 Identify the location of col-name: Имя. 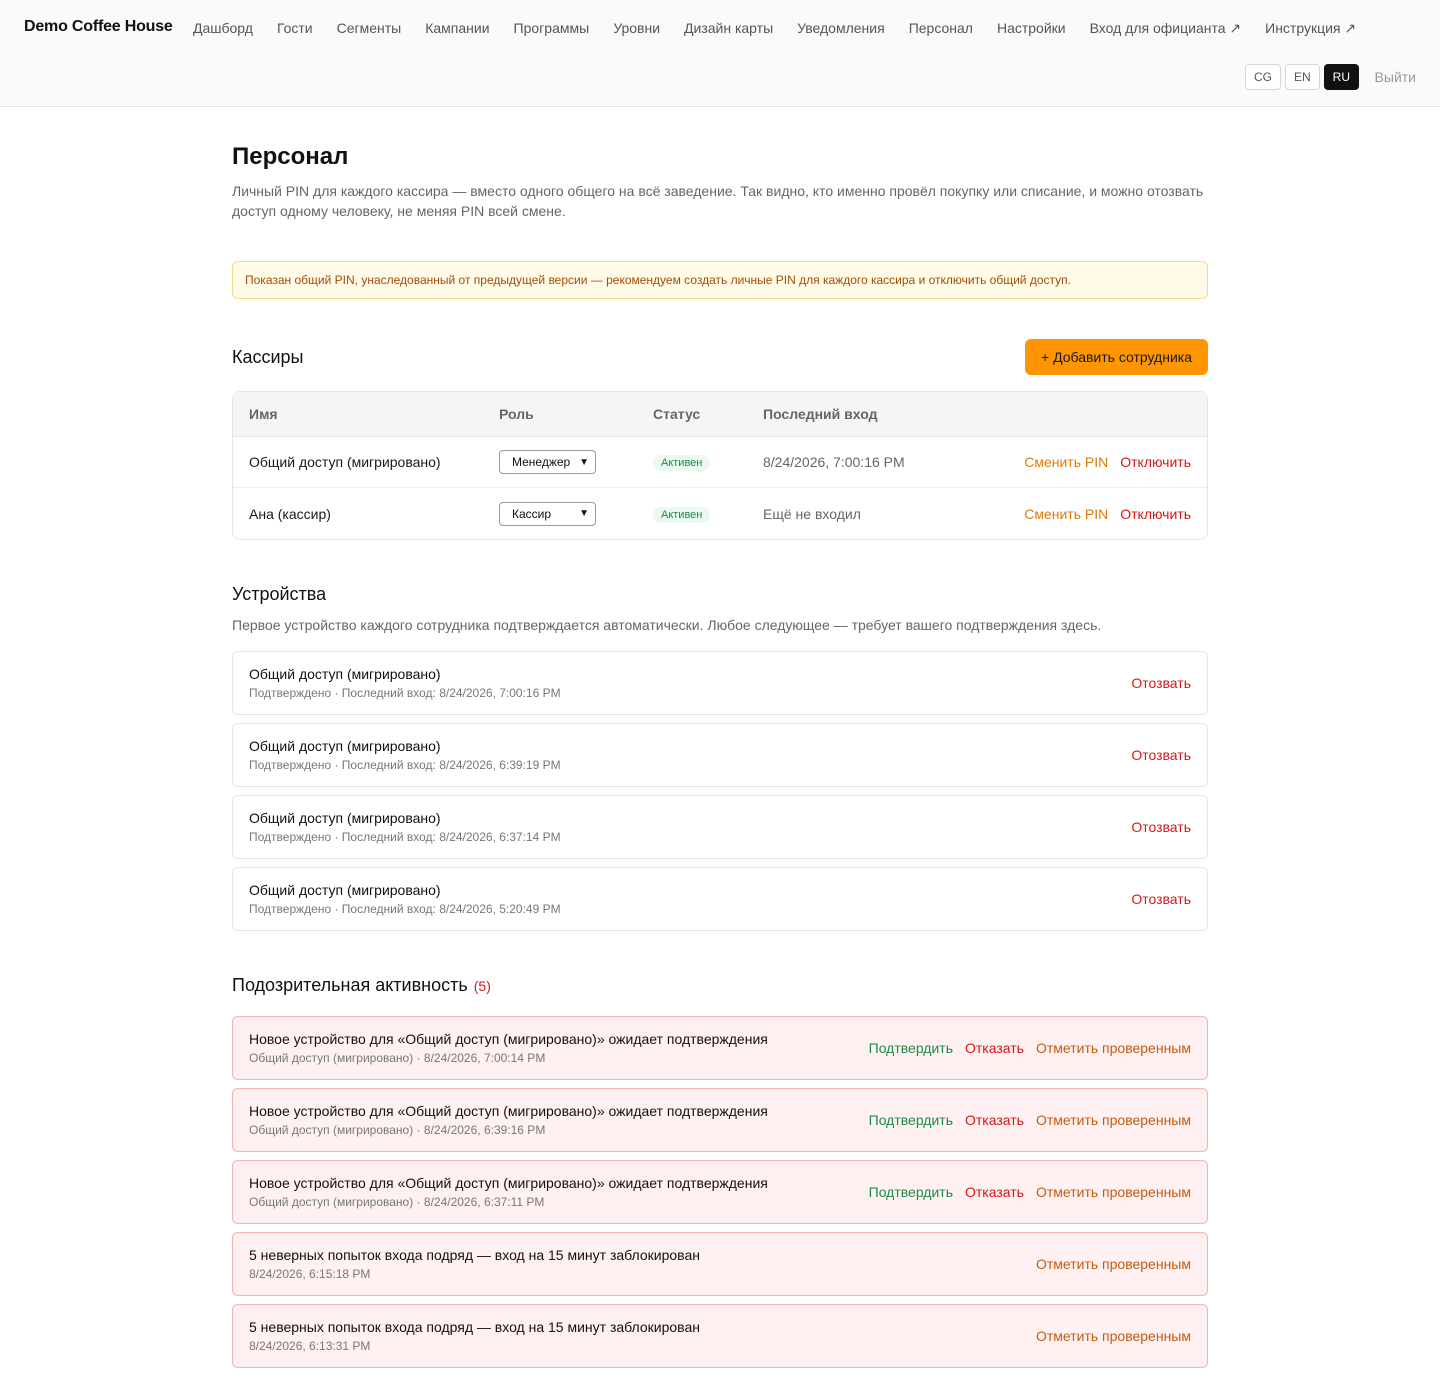
(263, 414).